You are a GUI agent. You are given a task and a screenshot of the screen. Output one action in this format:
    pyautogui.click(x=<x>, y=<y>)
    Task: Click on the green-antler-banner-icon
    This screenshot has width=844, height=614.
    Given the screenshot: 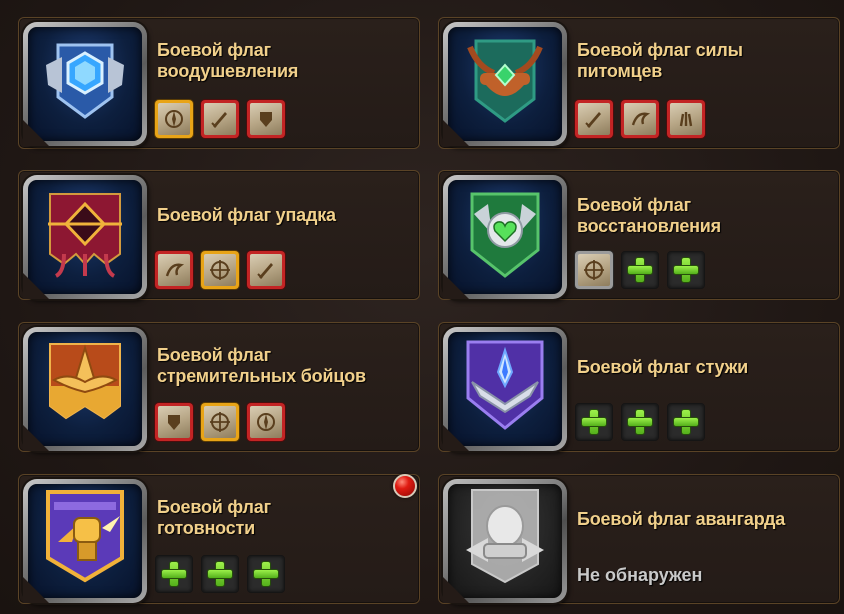 What is the action you would take?
    pyautogui.click(x=505, y=84)
    